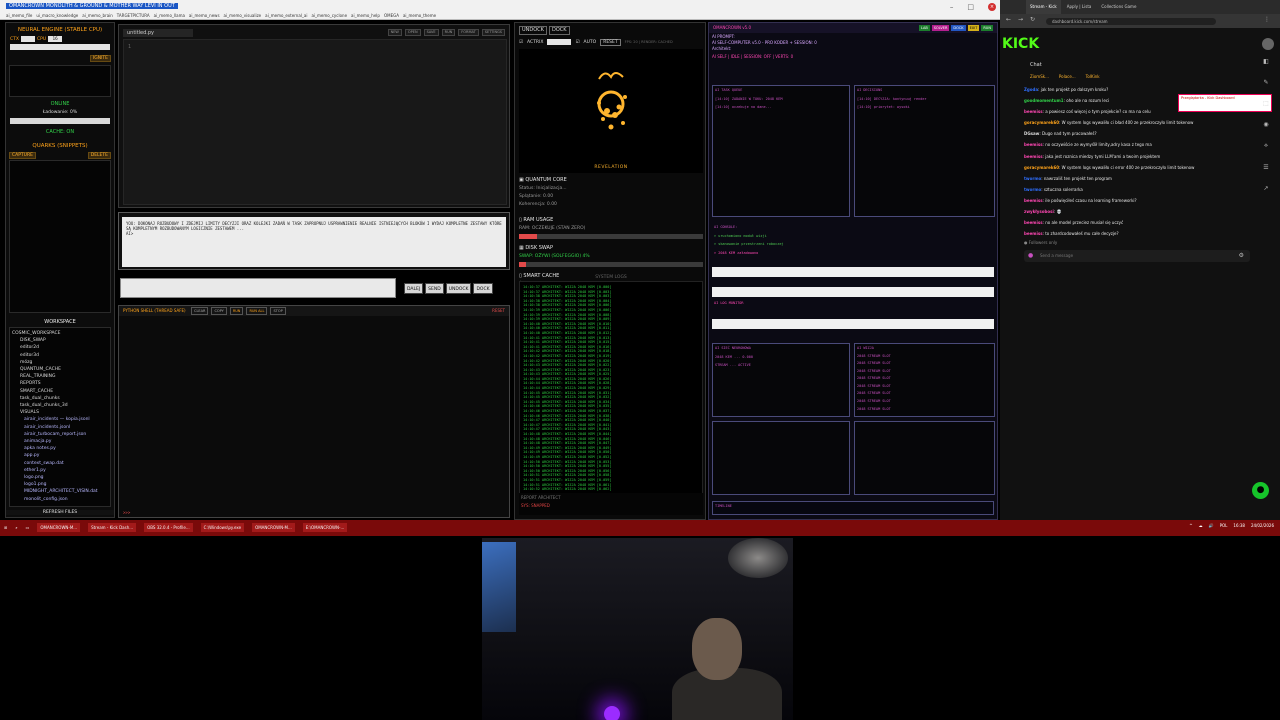 The width and height of the screenshot is (1280, 720). Describe the element at coordinates (483, 288) in the screenshot. I see `dock-button: DOCK` at that location.